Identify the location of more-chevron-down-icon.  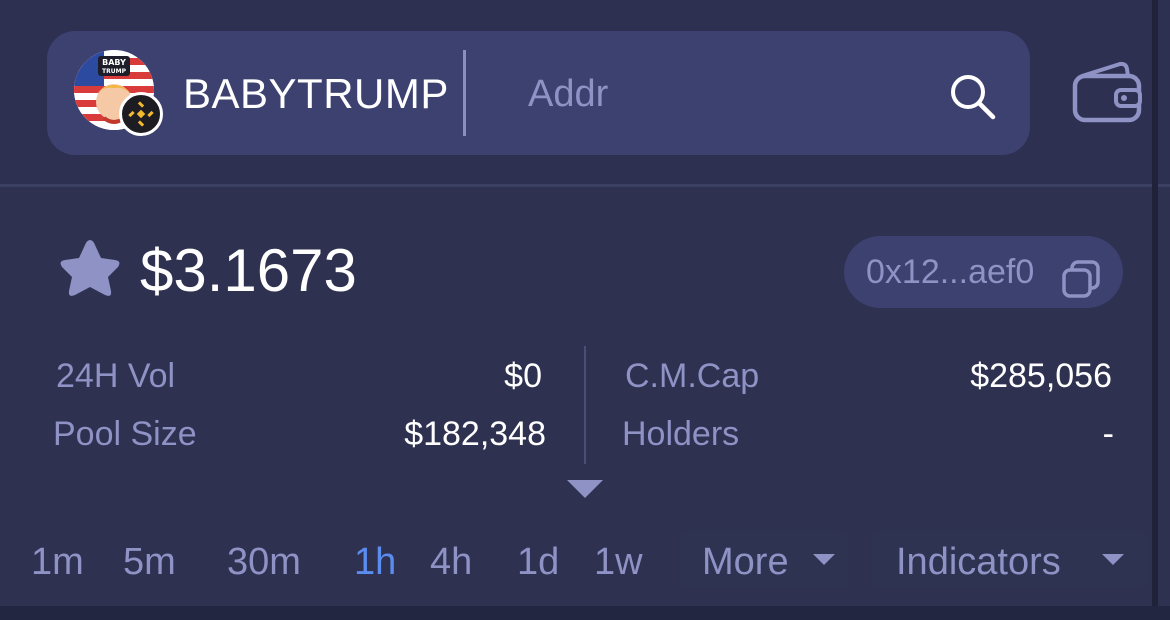
(824, 559).